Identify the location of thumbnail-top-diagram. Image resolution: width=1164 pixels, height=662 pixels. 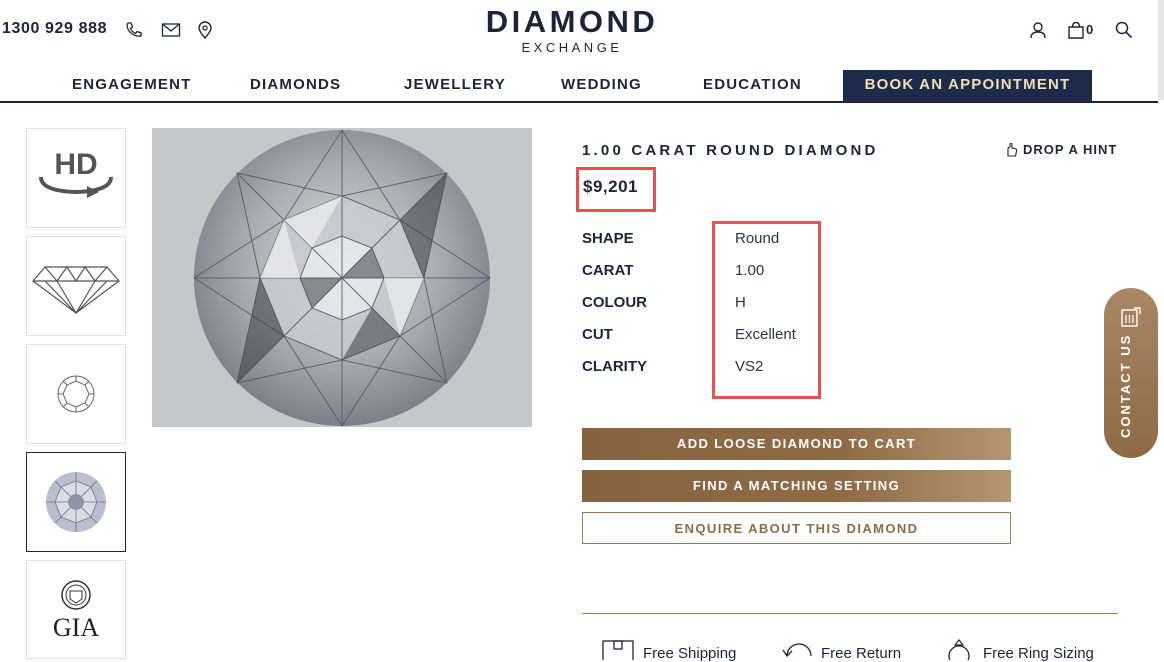
(76, 394).